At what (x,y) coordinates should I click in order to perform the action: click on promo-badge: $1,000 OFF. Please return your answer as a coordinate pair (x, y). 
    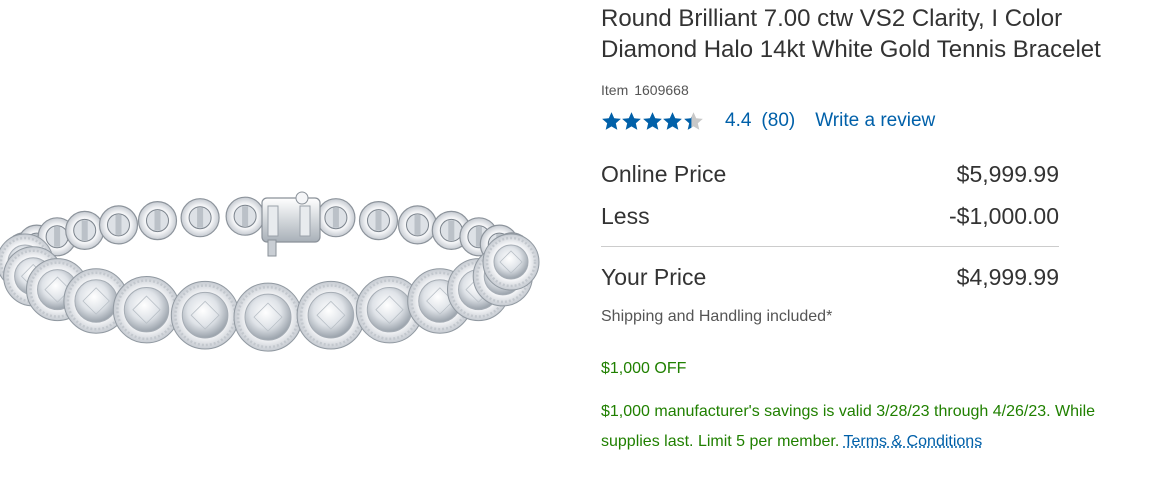
    Looking at the image, I should click on (644, 368).